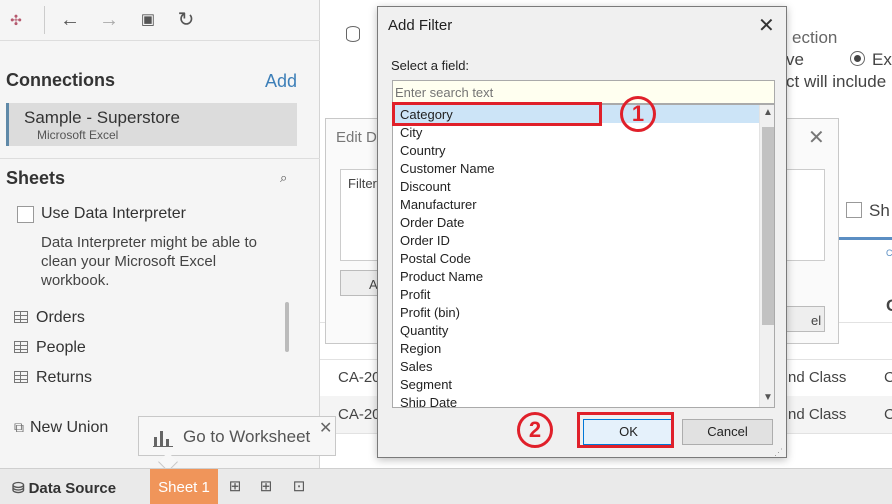 Image resolution: width=892 pixels, height=504 pixels. What do you see at coordinates (854, 210) in the screenshot?
I see `show-checkbox` at bounding box center [854, 210].